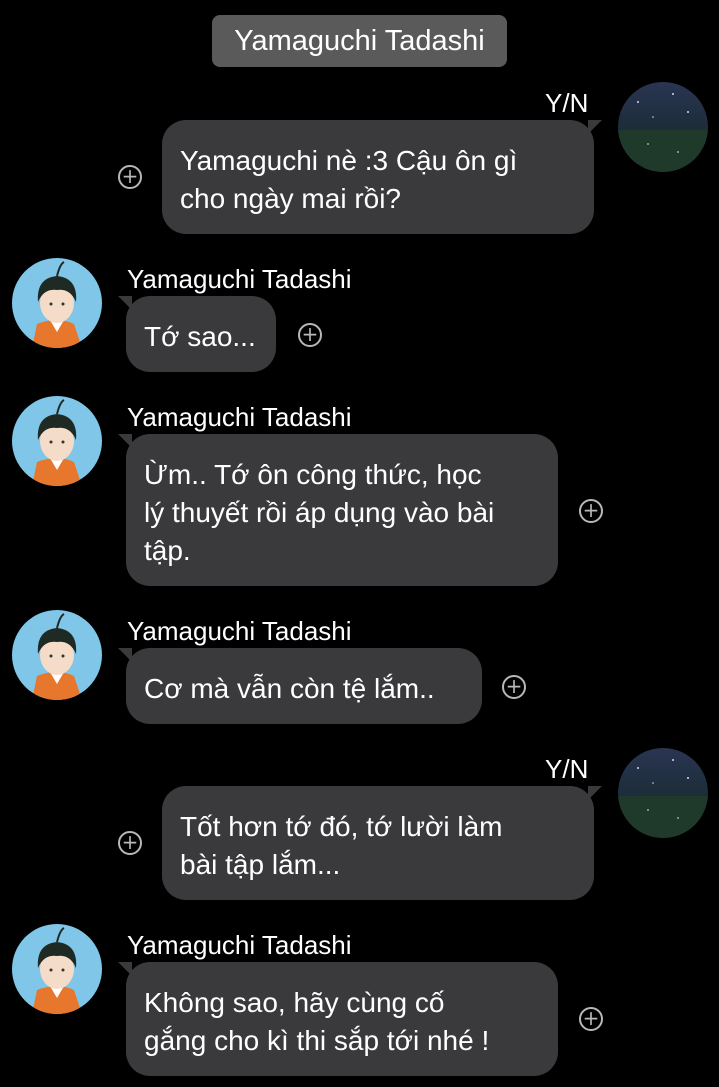 This screenshot has height=1087, width=719. What do you see at coordinates (313, 474) in the screenshot?
I see `message-line: Ừm.. Tớ ôn công thức, học` at bounding box center [313, 474].